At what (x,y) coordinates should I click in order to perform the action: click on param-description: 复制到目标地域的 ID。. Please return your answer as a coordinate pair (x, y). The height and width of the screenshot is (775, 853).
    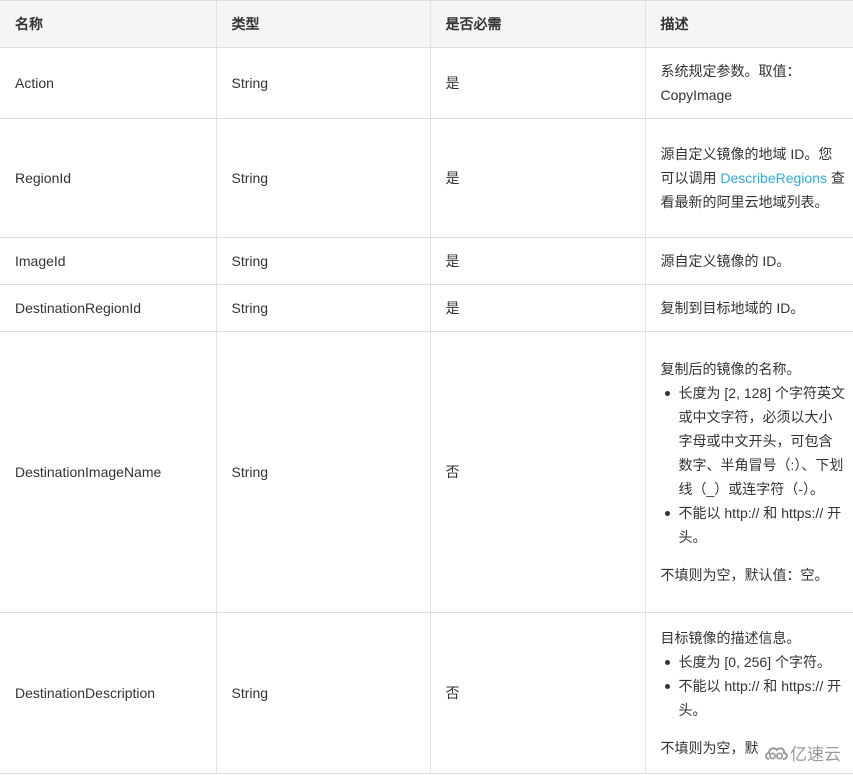
    Looking at the image, I should click on (748, 308).